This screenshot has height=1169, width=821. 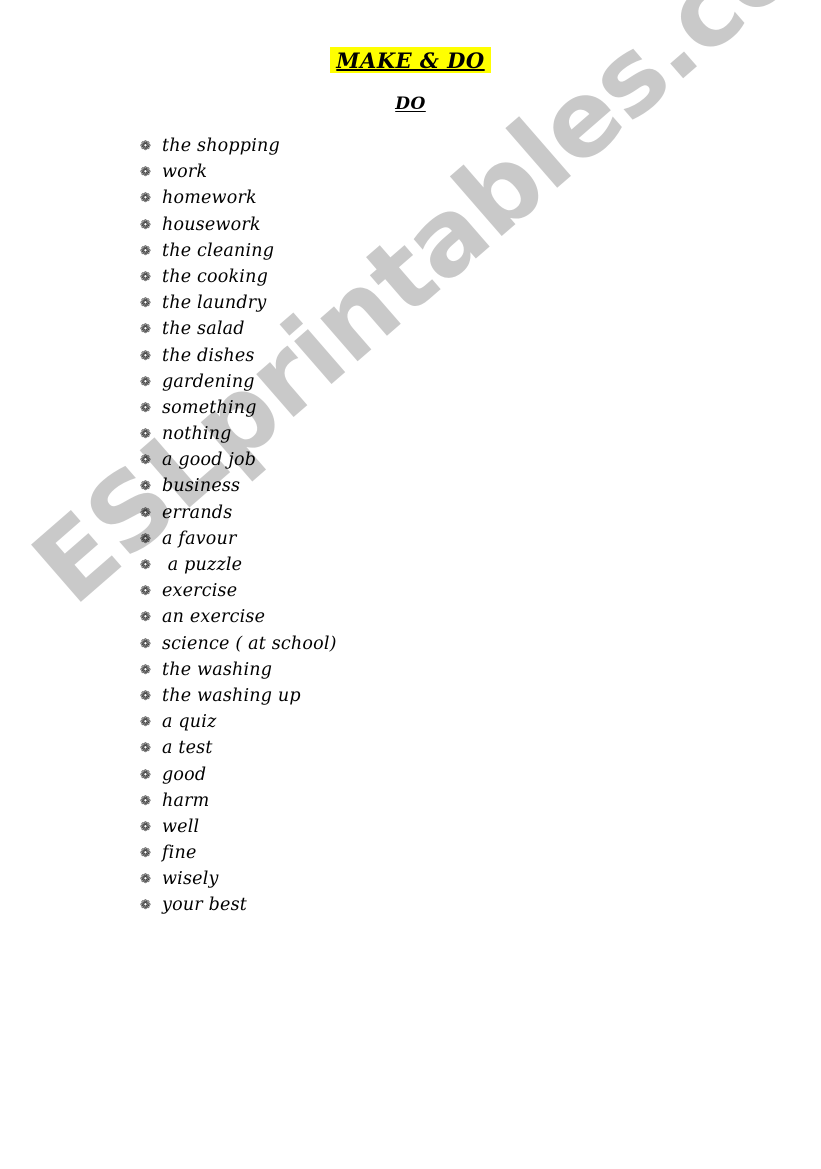 What do you see at coordinates (390, 225) in the screenshot?
I see `list-item: ❁ housework` at bounding box center [390, 225].